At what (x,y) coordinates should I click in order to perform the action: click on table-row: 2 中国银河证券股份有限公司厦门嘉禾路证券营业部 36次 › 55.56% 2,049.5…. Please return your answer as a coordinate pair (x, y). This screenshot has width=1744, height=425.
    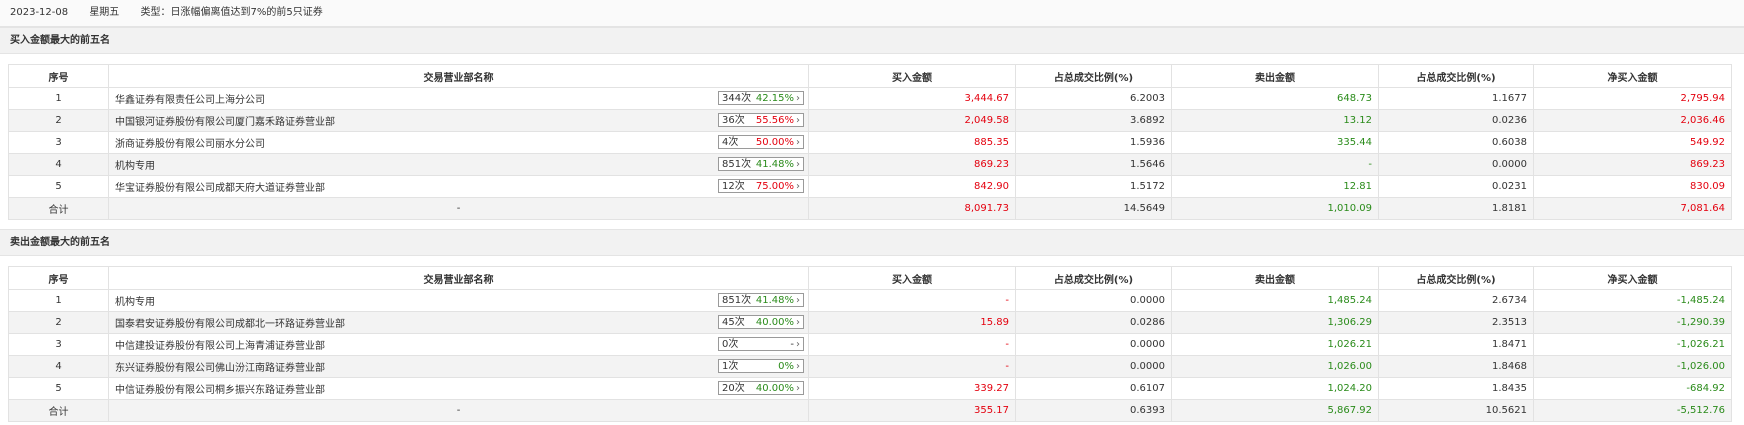
    Looking at the image, I should click on (870, 120).